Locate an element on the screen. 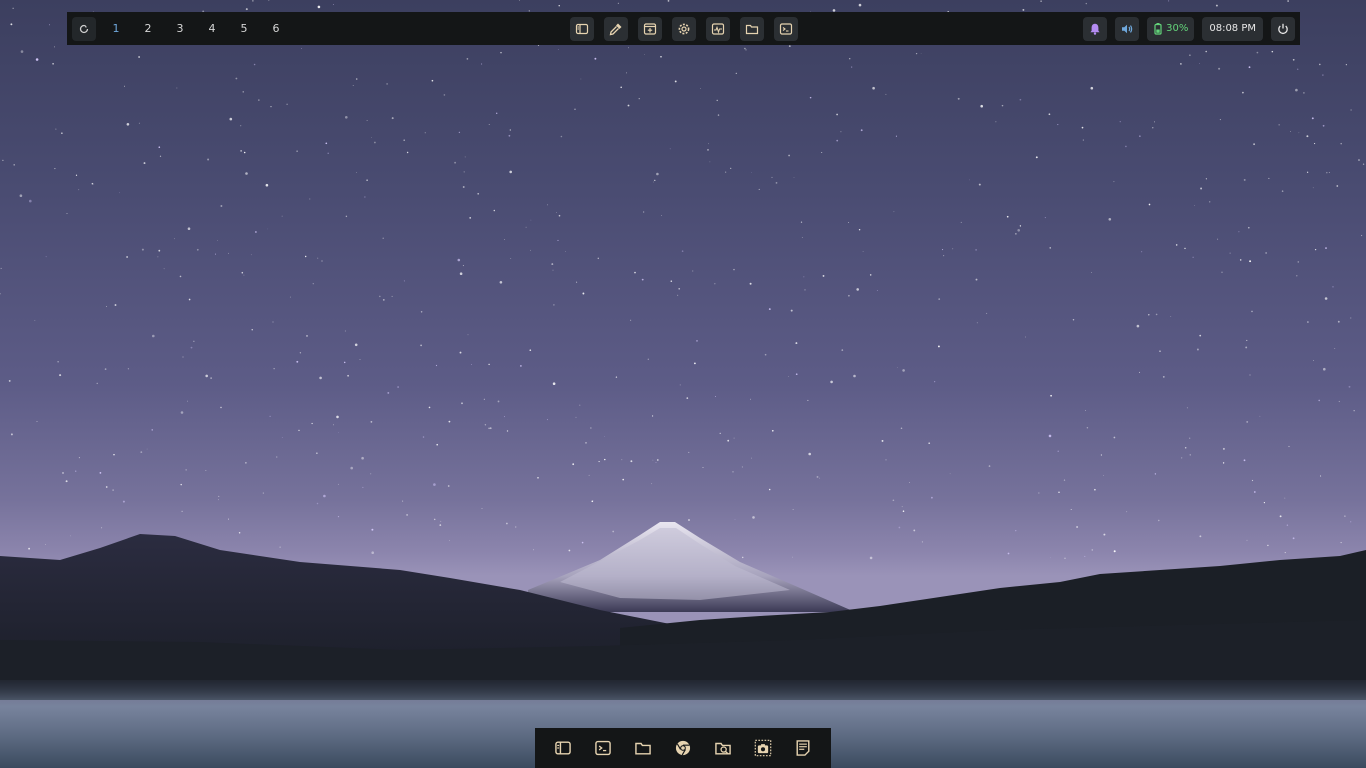 This screenshot has height=768, width=1366. add-window-button is located at coordinates (650, 28).